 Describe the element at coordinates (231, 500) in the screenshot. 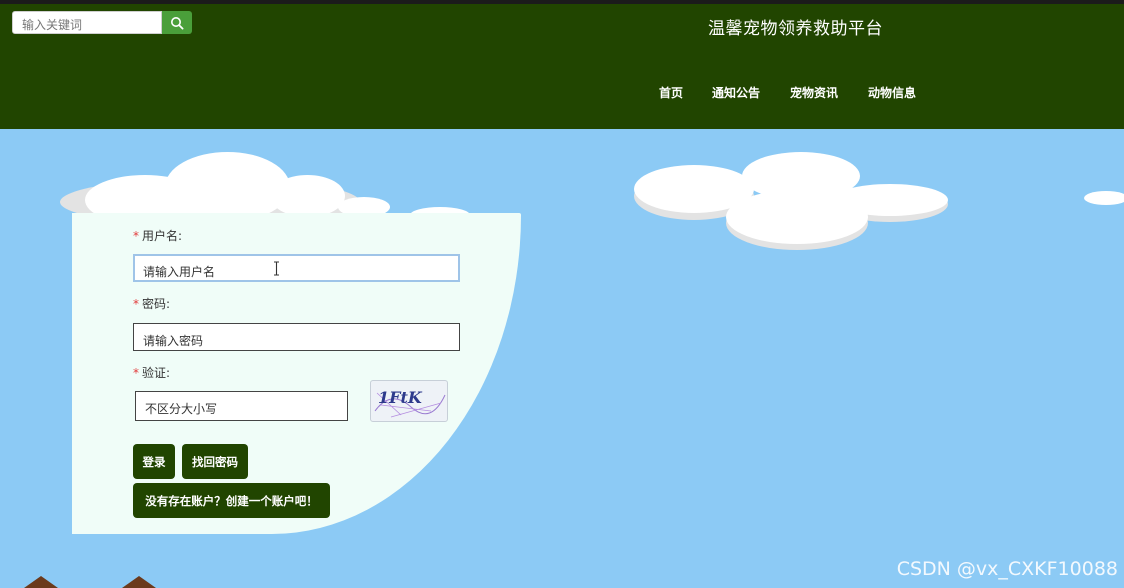

I see `register-button: 没有存在账户？创建一个账户吧！` at that location.